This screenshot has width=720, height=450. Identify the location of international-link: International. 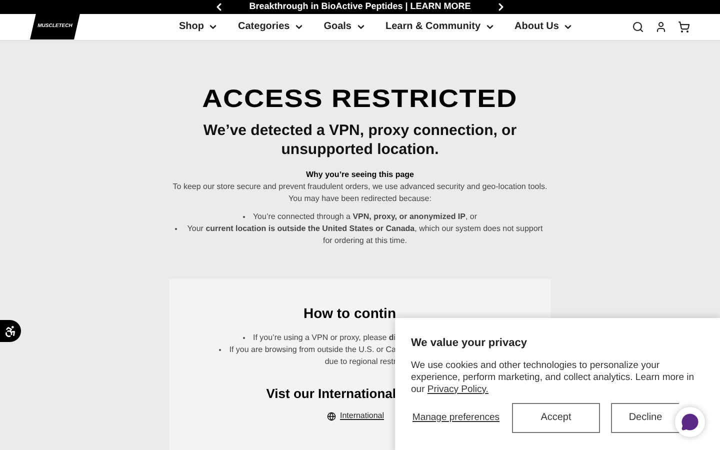
(362, 416).